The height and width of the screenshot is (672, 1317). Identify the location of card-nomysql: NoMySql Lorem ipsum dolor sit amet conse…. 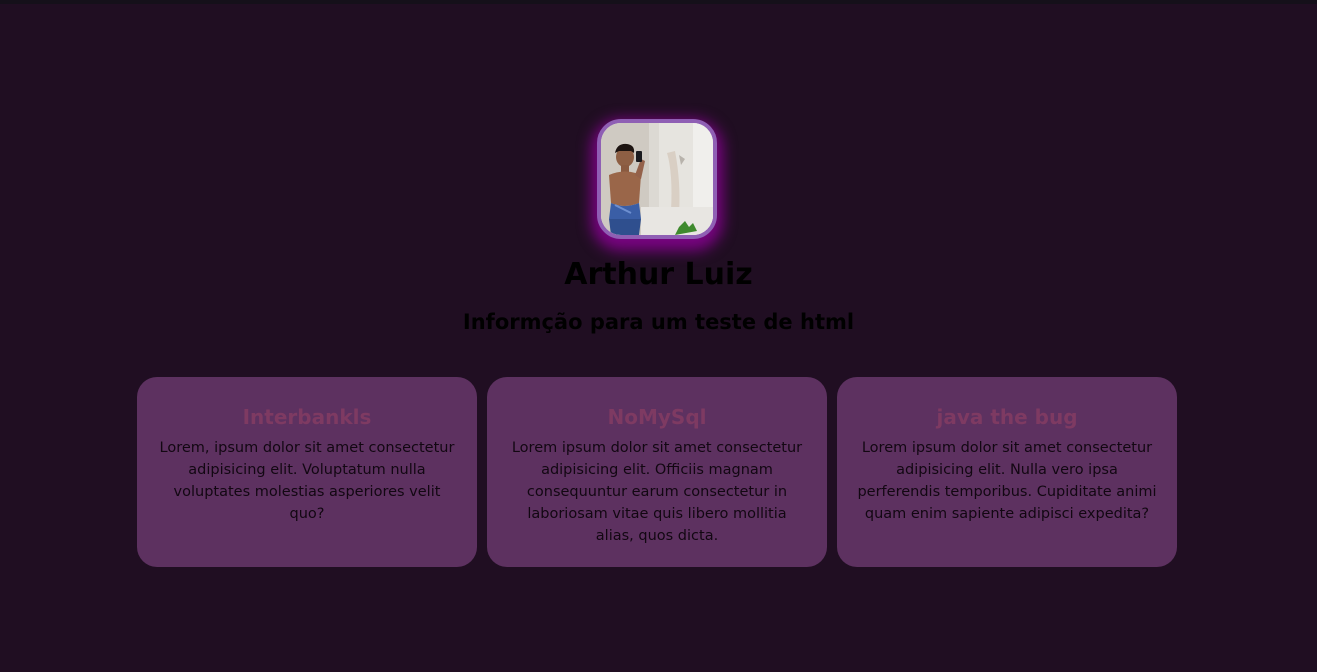
(657, 472).